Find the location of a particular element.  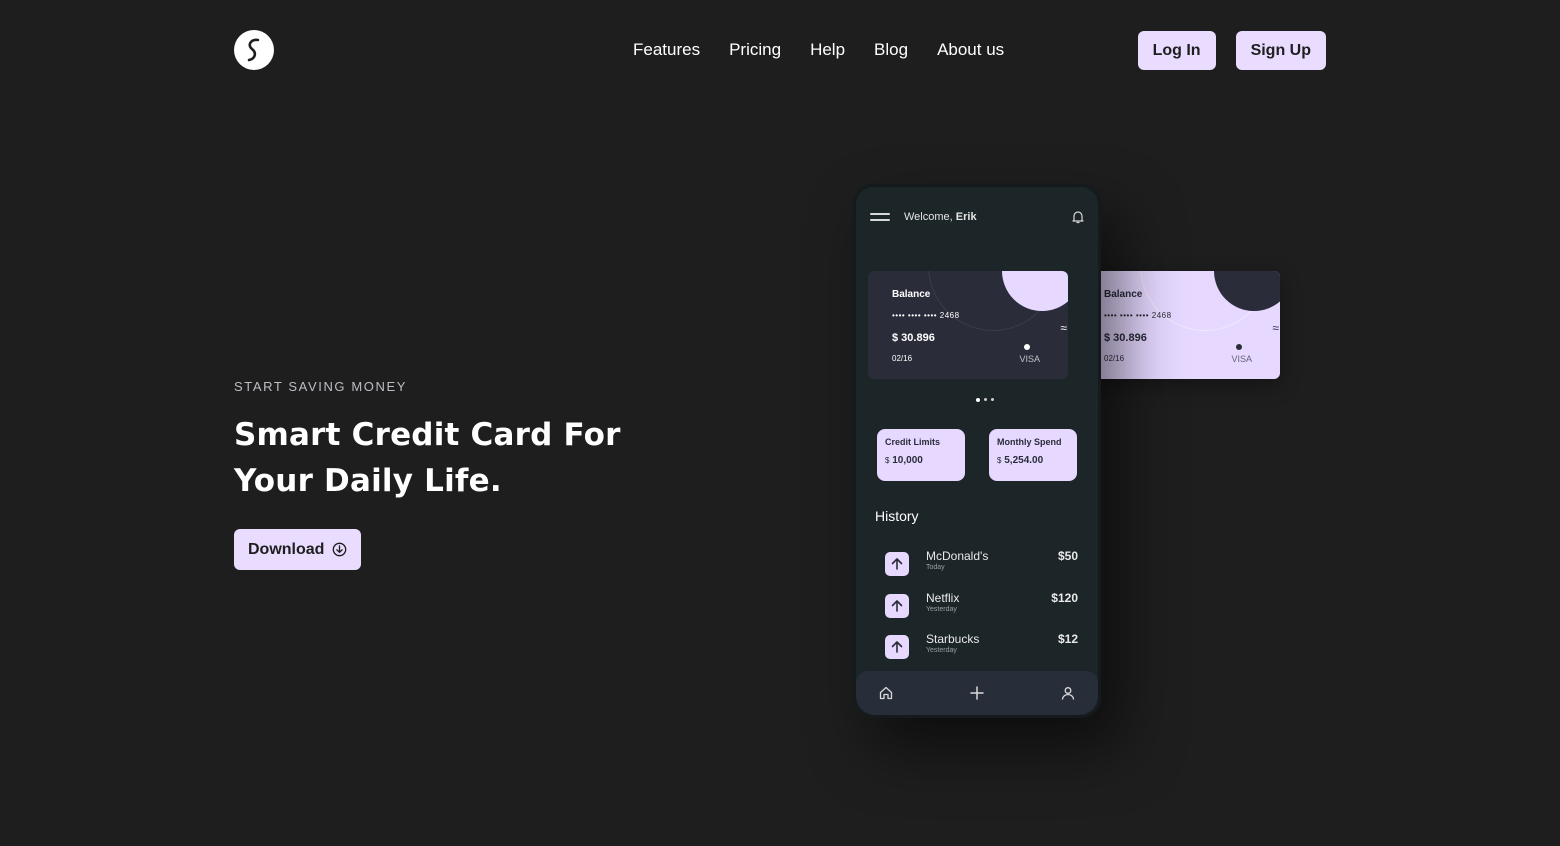

welcome-text: Welcome, Erik is located at coordinates (940, 217).